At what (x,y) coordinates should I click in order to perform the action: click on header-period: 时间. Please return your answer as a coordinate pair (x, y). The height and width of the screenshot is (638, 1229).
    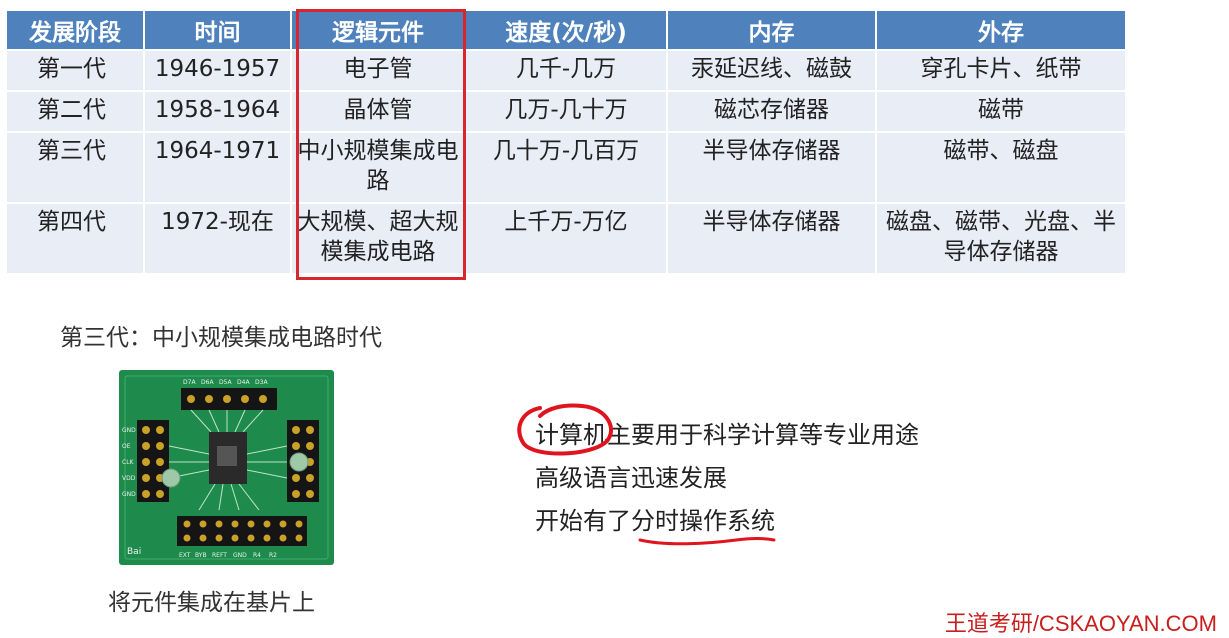
    Looking at the image, I should click on (217, 30).